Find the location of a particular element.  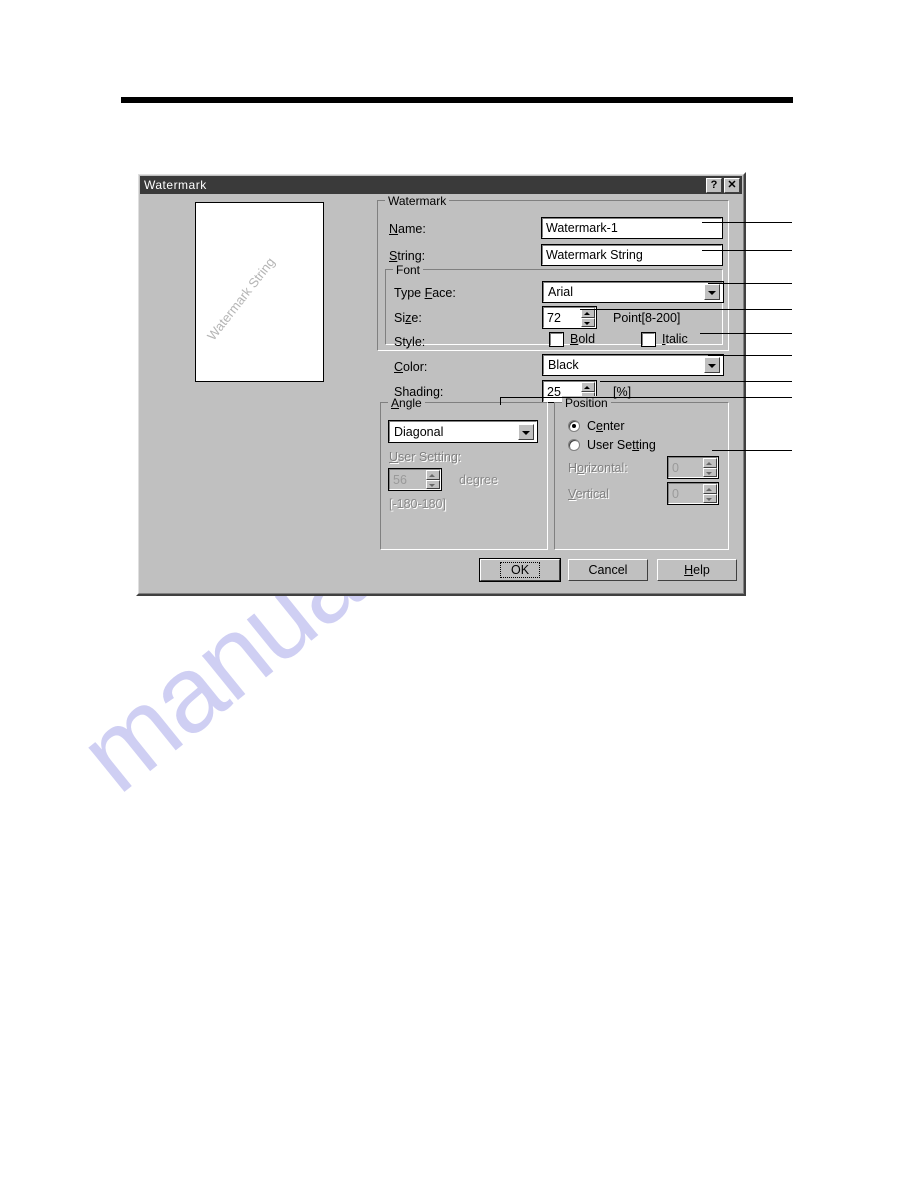

size-spinner: 72 is located at coordinates (569, 317).